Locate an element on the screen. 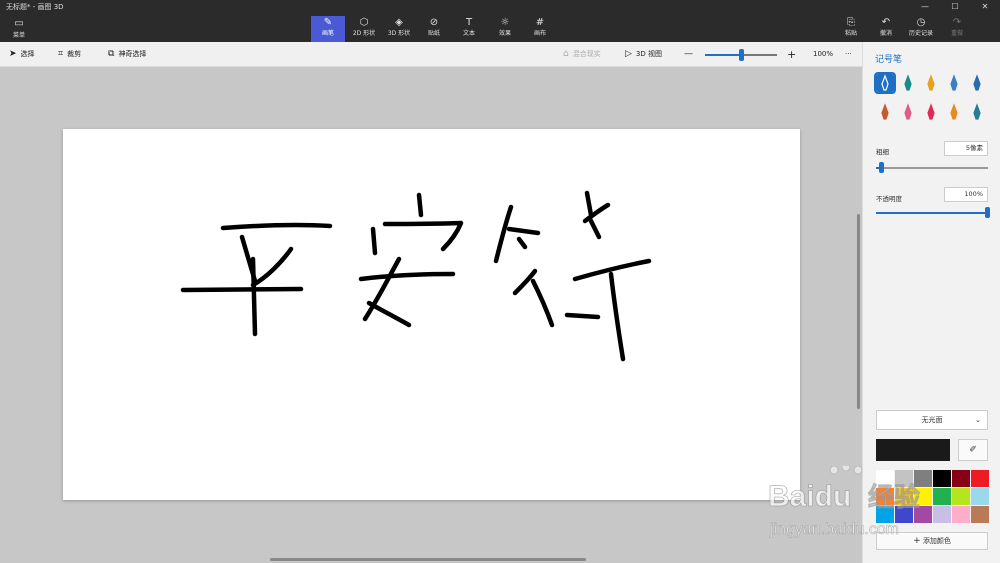 This screenshot has width=1000, height=563. crop-button: ⌗ 裁剪 is located at coordinates (69, 54).